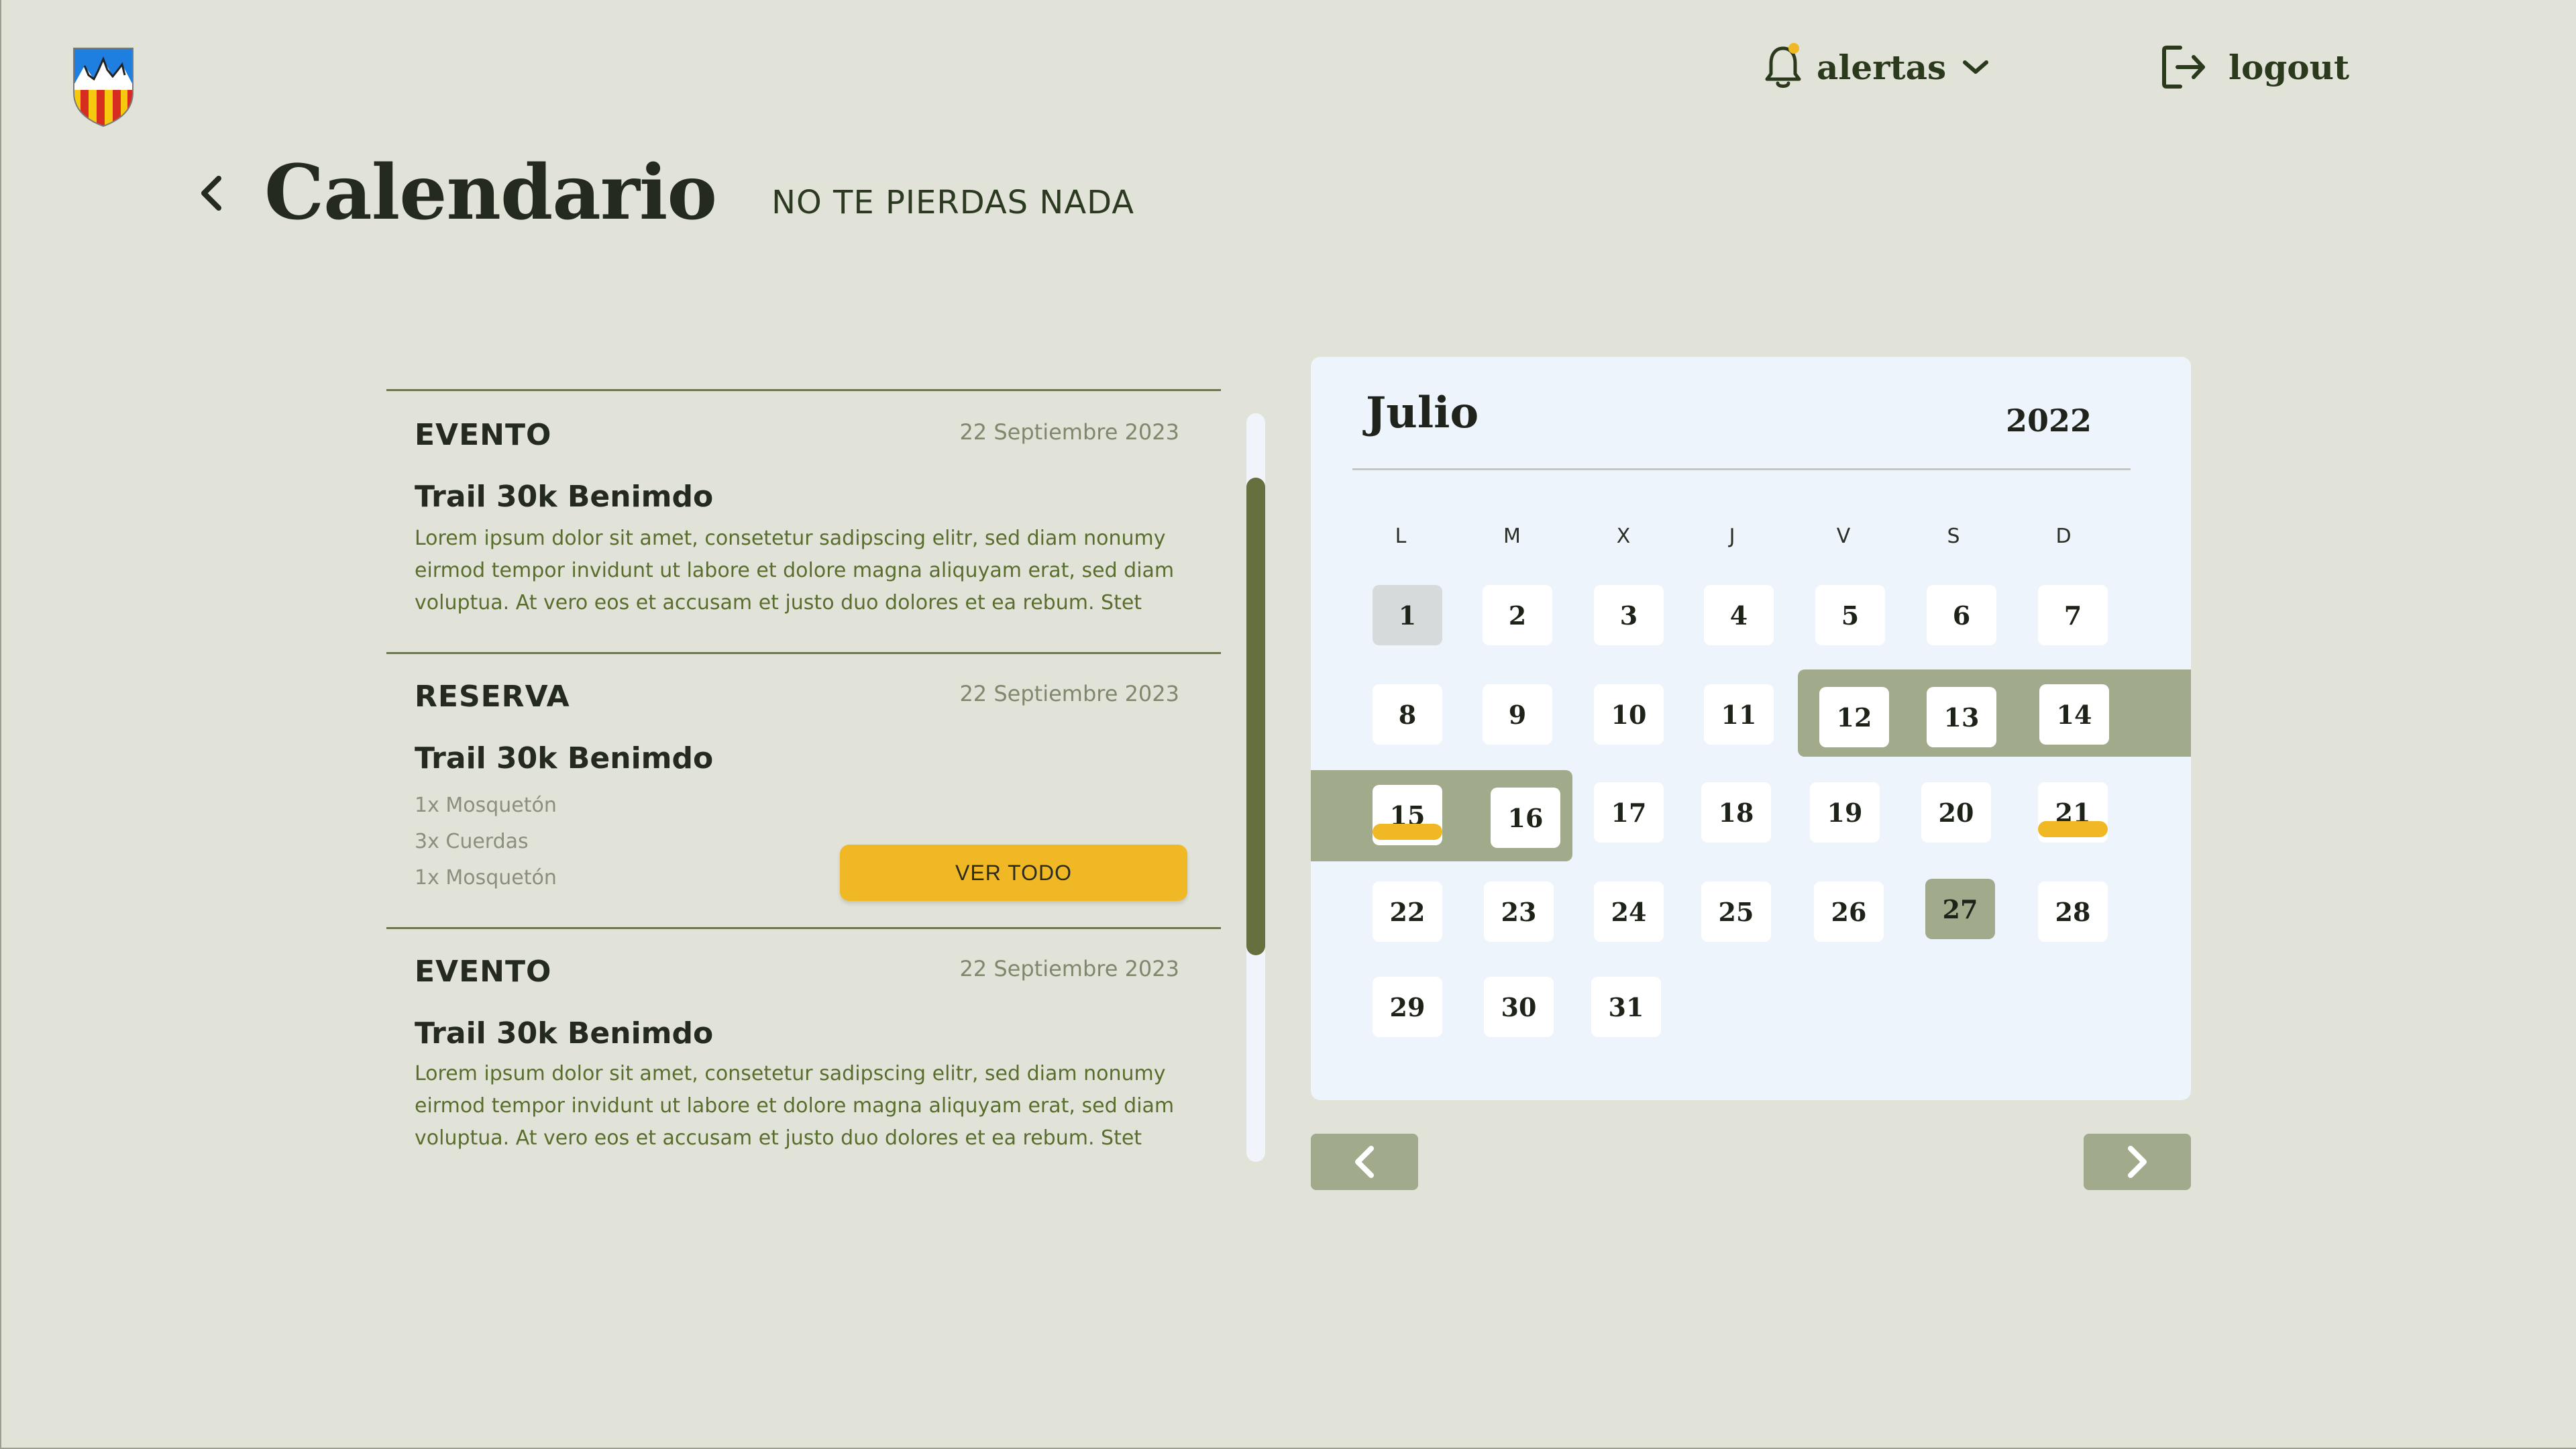 The width and height of the screenshot is (2576, 1449). Describe the element at coordinates (1850, 615) in the screenshot. I see `calendar-day: 5` at that location.